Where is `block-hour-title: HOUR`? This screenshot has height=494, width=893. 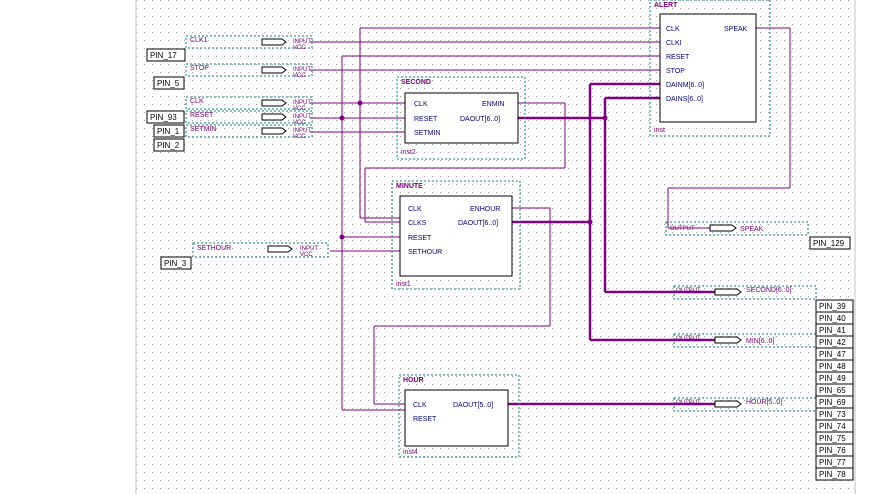
block-hour-title: HOUR is located at coordinates (413, 380).